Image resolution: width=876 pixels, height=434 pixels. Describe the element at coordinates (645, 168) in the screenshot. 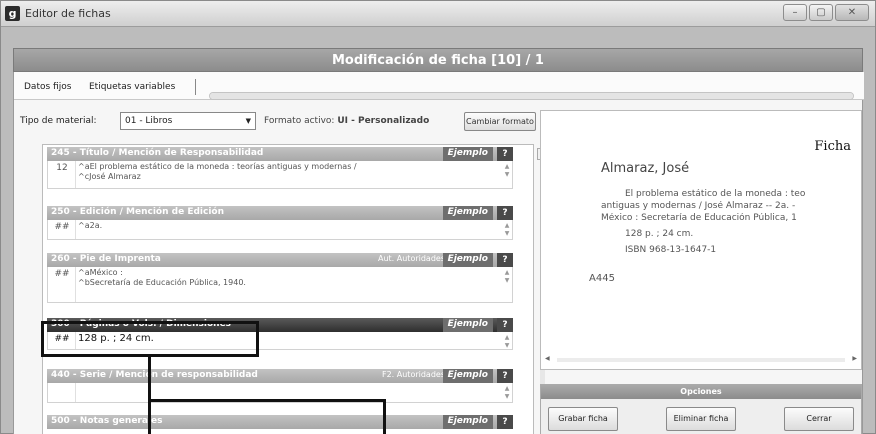

I see `preview-author: Almaraz, José` at that location.